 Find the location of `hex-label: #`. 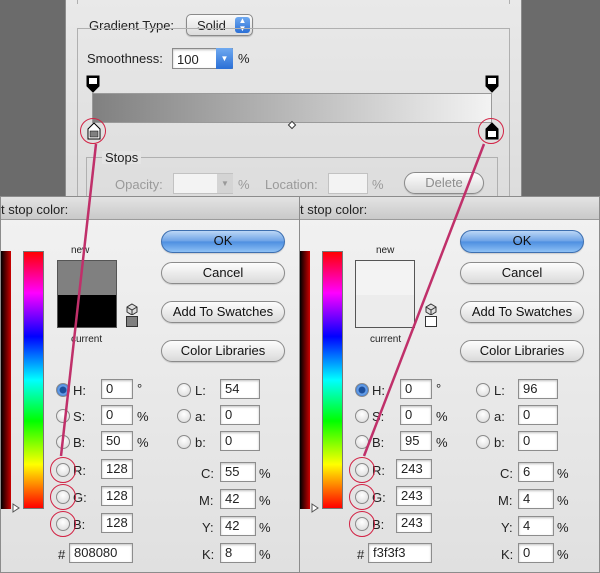

hex-label: # is located at coordinates (361, 554).